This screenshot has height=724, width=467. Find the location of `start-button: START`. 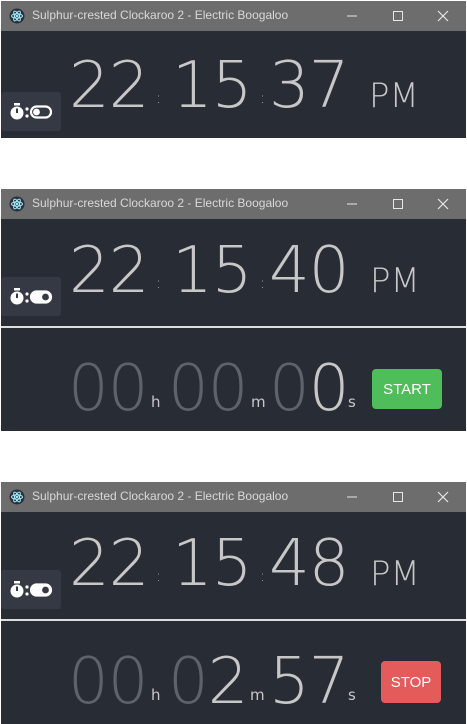

start-button: START is located at coordinates (407, 389).